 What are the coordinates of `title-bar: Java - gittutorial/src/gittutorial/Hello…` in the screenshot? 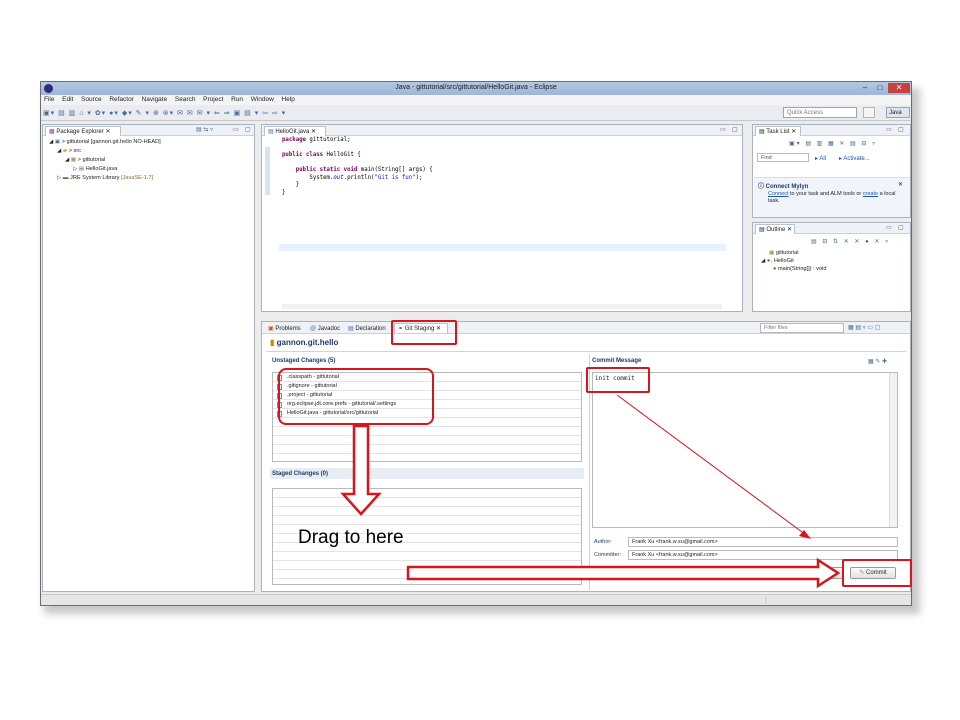 It's located at (476, 88).